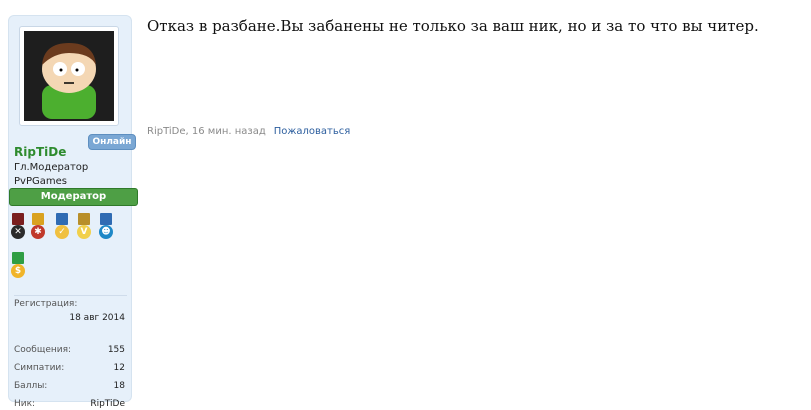 Image resolution: width=811 pixels, height=410 pixels. I want to click on stat-label: Регистрация:, so click(46, 304).